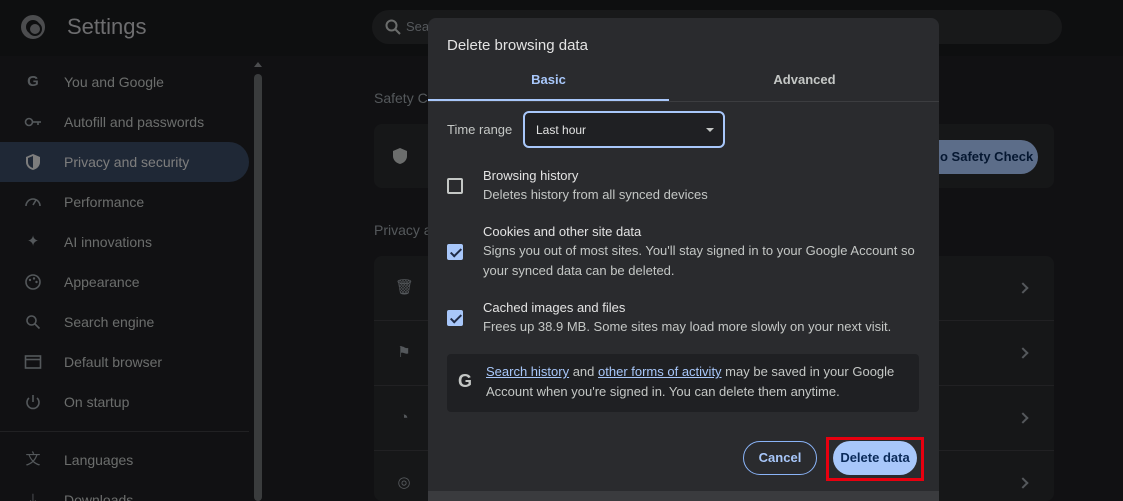 The image size is (1123, 501). Describe the element at coordinates (780, 458) in the screenshot. I see `cancel-button: Cancel` at that location.